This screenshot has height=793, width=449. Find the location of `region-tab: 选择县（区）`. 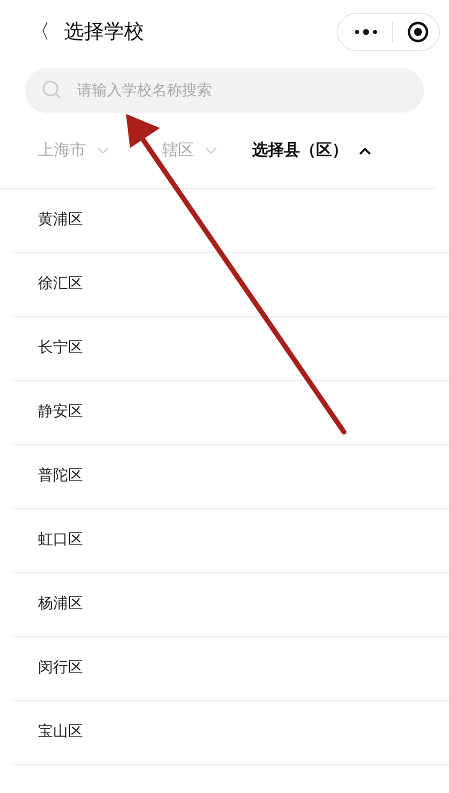

region-tab: 选择县（区） is located at coordinates (312, 150).